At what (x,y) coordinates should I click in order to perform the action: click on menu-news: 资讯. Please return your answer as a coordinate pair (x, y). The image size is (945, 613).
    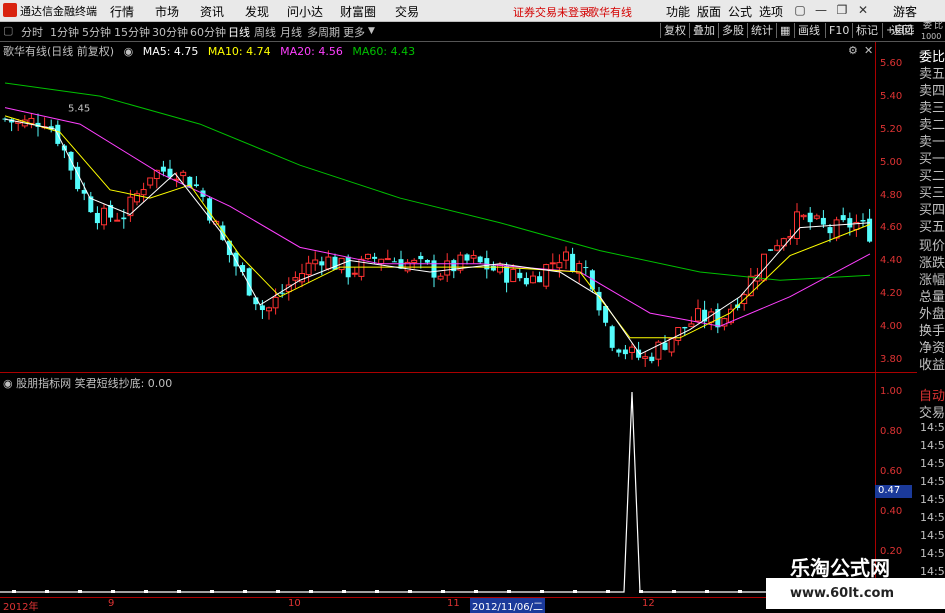
    Looking at the image, I should click on (212, 11).